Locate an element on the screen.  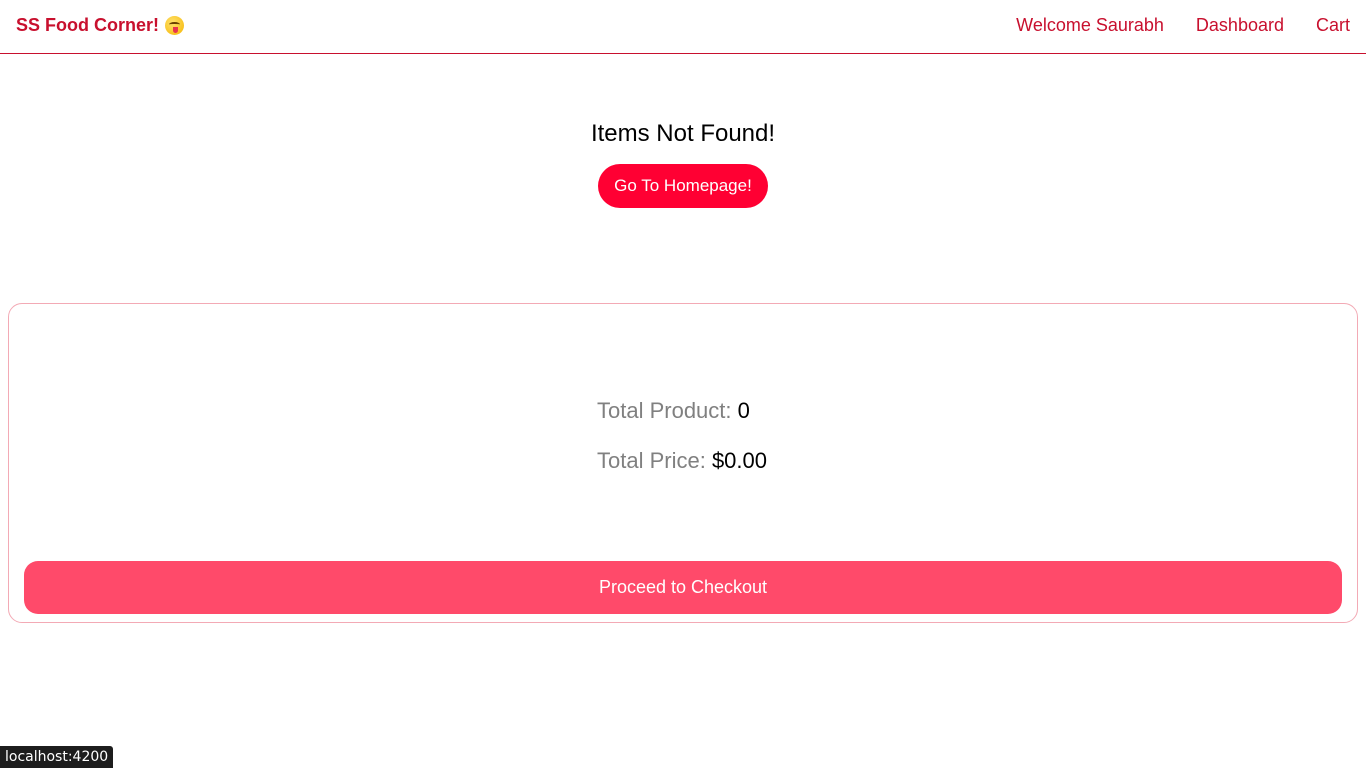
cart-totals: Total Product: 0 Total Price: $0.00 is located at coordinates (682, 448).